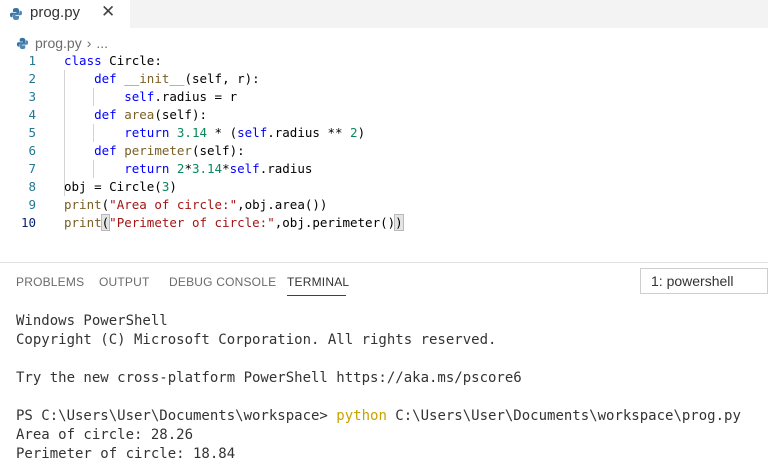 Image resolution: width=768 pixels, height=464 pixels. I want to click on code-line: 6 def perimeter(self):, so click(136, 150).